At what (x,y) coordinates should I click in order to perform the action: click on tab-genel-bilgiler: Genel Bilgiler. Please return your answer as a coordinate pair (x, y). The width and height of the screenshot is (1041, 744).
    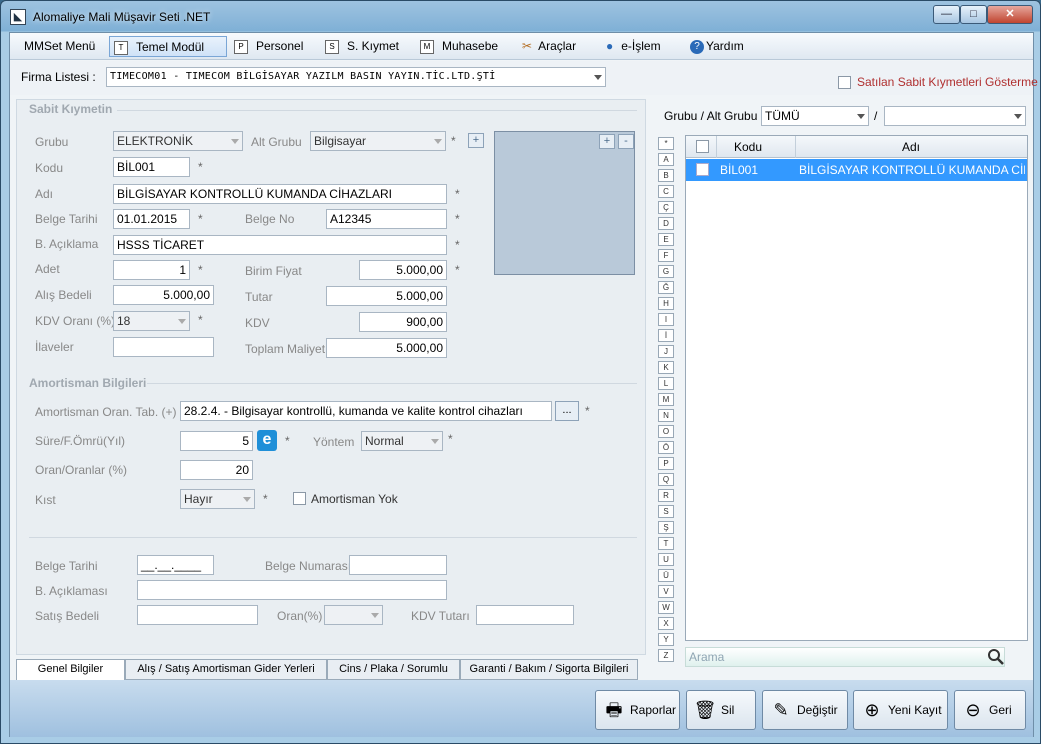
    Looking at the image, I should click on (70, 670).